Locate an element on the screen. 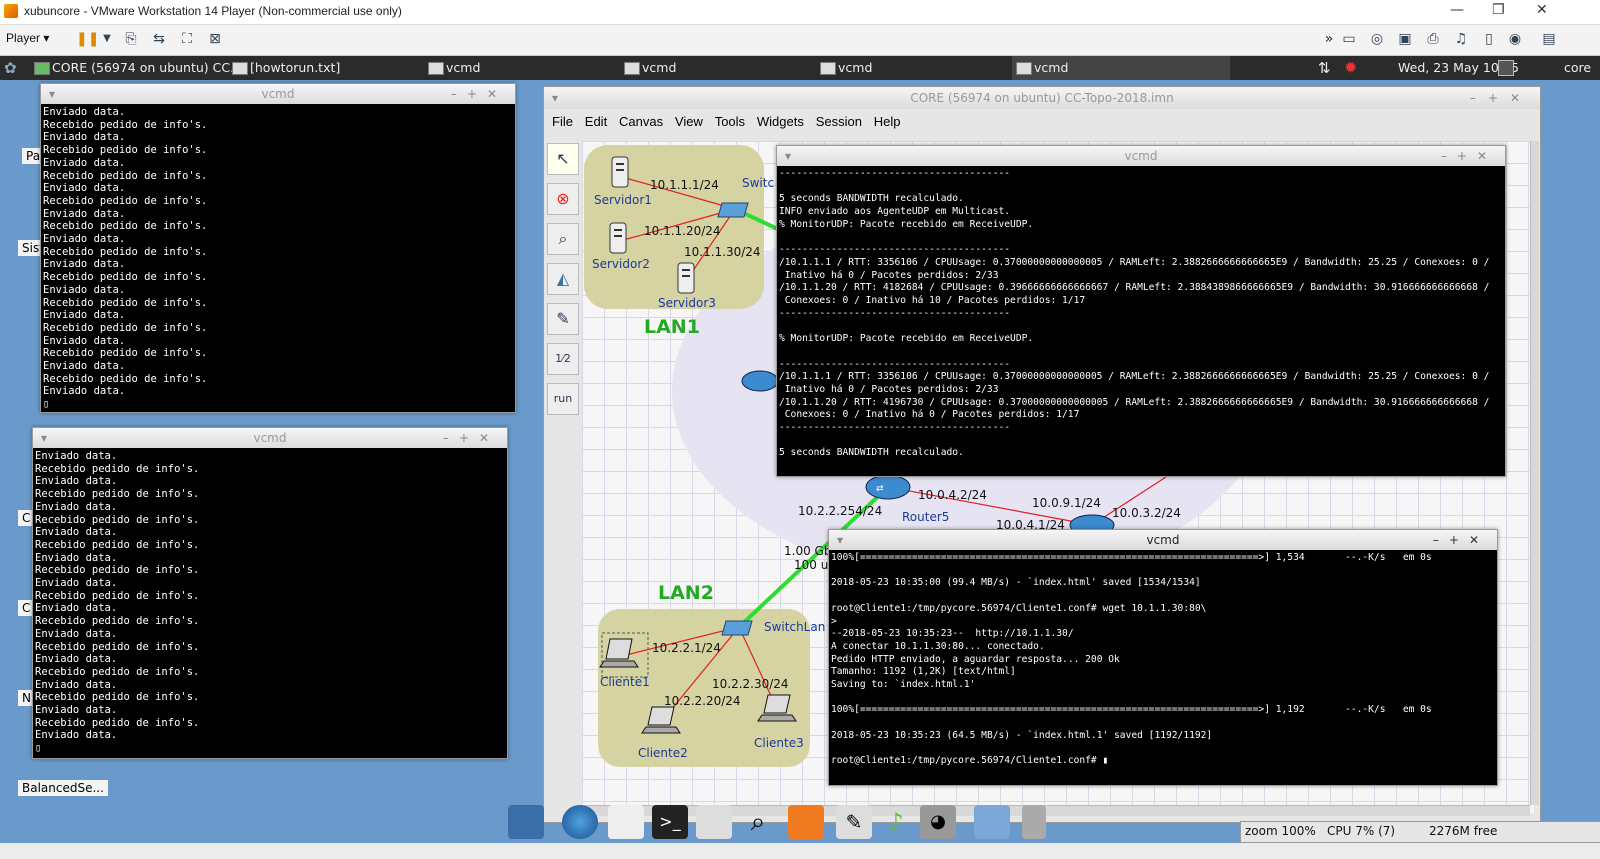 The image size is (1600, 859). usb-icon: ⇆ is located at coordinates (159, 39).